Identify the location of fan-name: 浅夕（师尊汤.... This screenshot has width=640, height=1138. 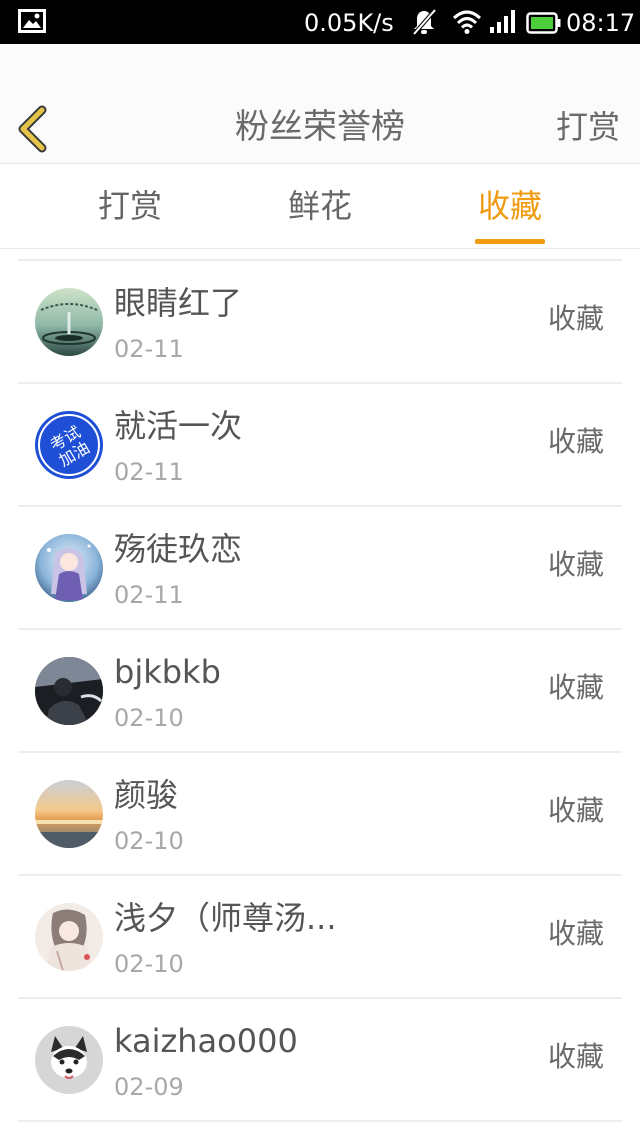
(225, 918).